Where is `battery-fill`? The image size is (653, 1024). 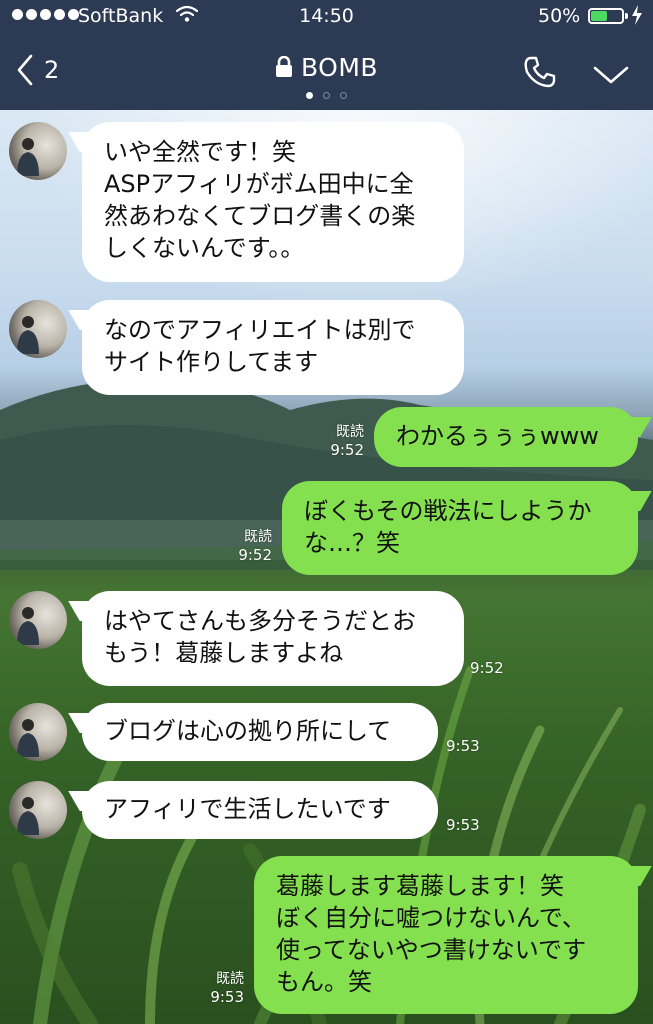 battery-fill is located at coordinates (599, 16).